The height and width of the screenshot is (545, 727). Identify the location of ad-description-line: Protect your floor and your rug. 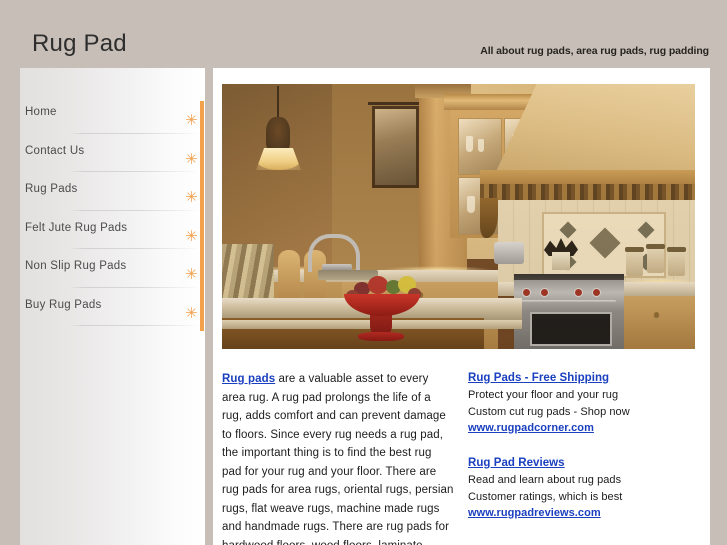
(543, 395).